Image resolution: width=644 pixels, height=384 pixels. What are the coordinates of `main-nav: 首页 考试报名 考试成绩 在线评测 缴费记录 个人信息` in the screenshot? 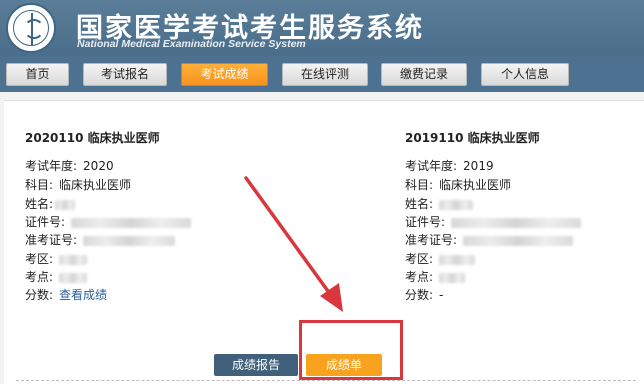 It's located at (322, 74).